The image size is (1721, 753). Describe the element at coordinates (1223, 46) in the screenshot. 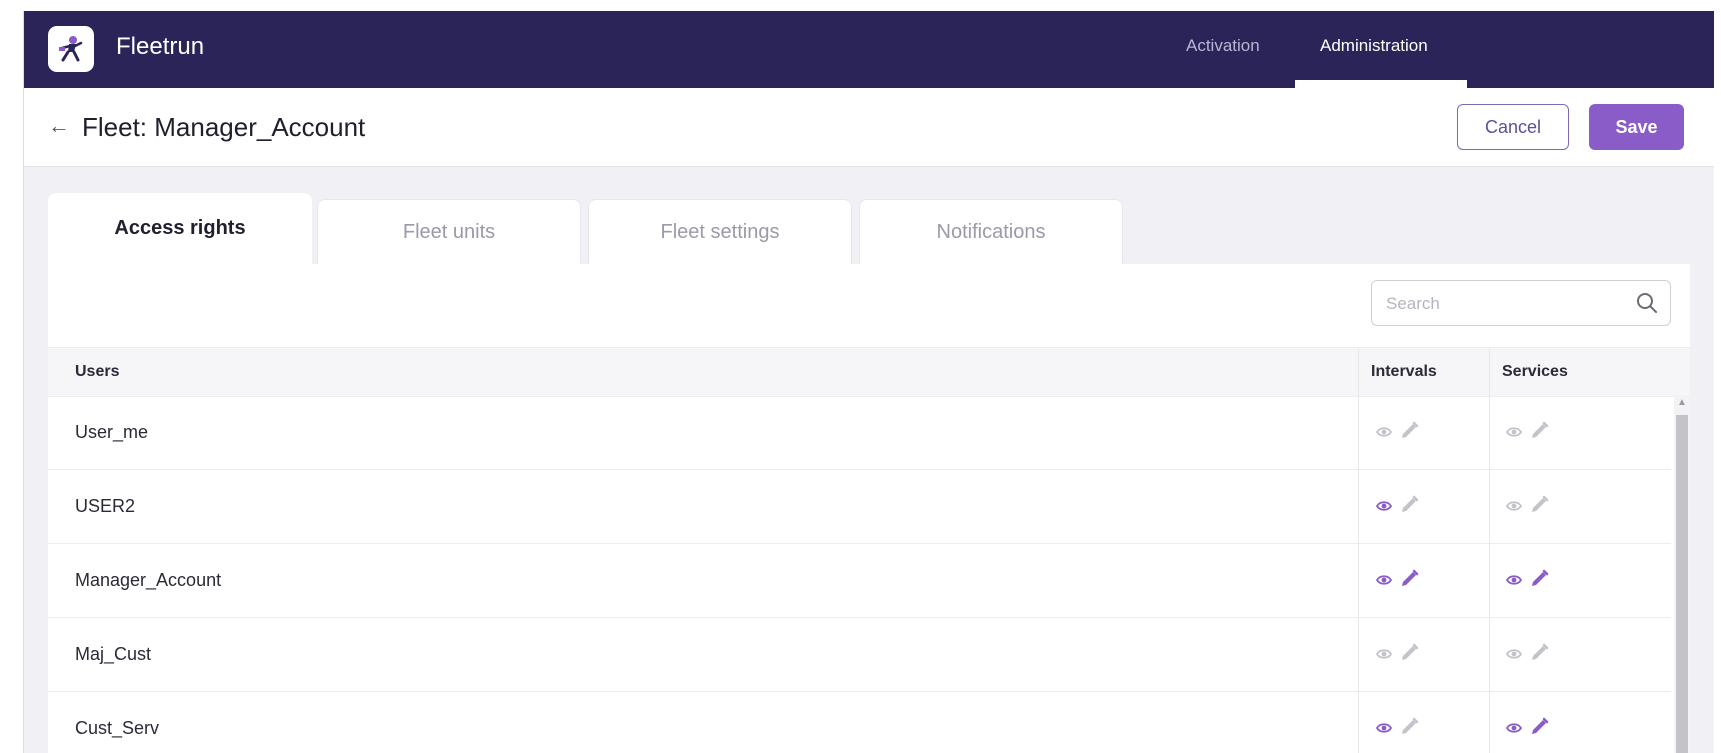

I see `nav-tab-activation: Activation` at that location.